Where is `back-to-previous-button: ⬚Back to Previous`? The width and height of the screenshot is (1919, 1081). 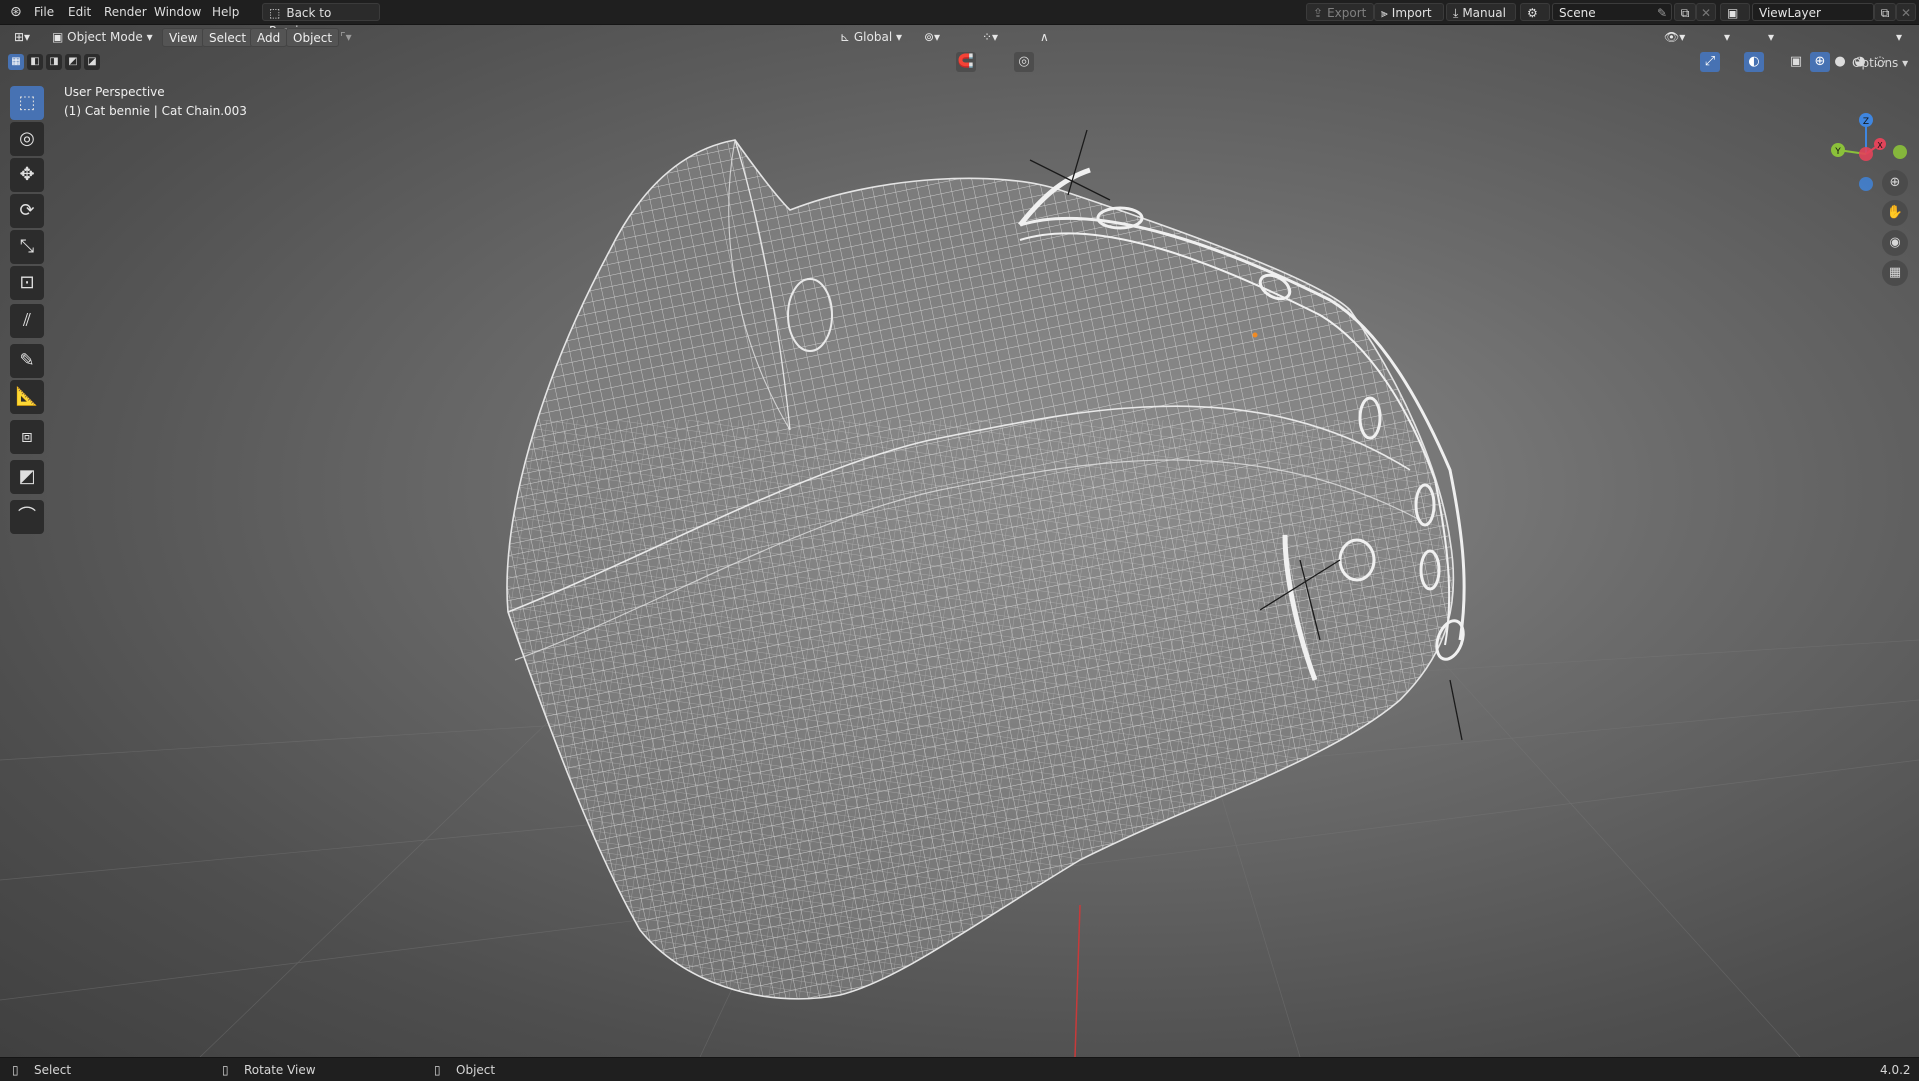
back-to-previous-button: ⬚Back to Previous is located at coordinates (321, 20).